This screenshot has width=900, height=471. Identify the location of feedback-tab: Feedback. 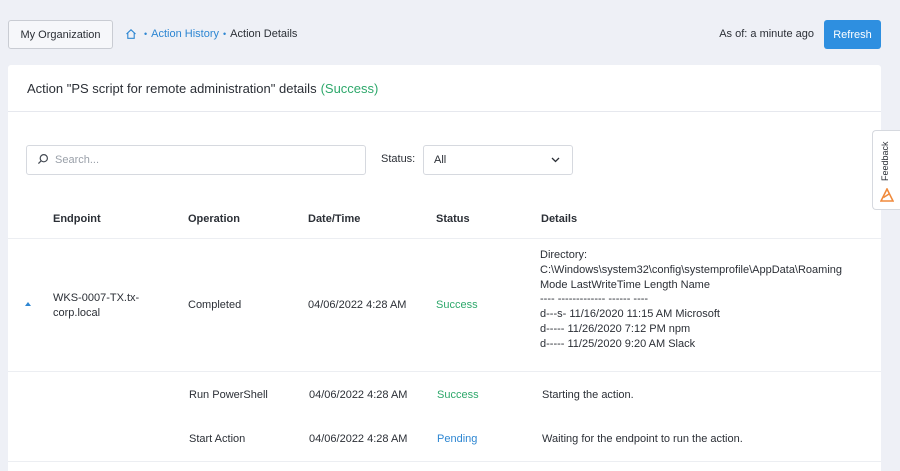
(886, 170).